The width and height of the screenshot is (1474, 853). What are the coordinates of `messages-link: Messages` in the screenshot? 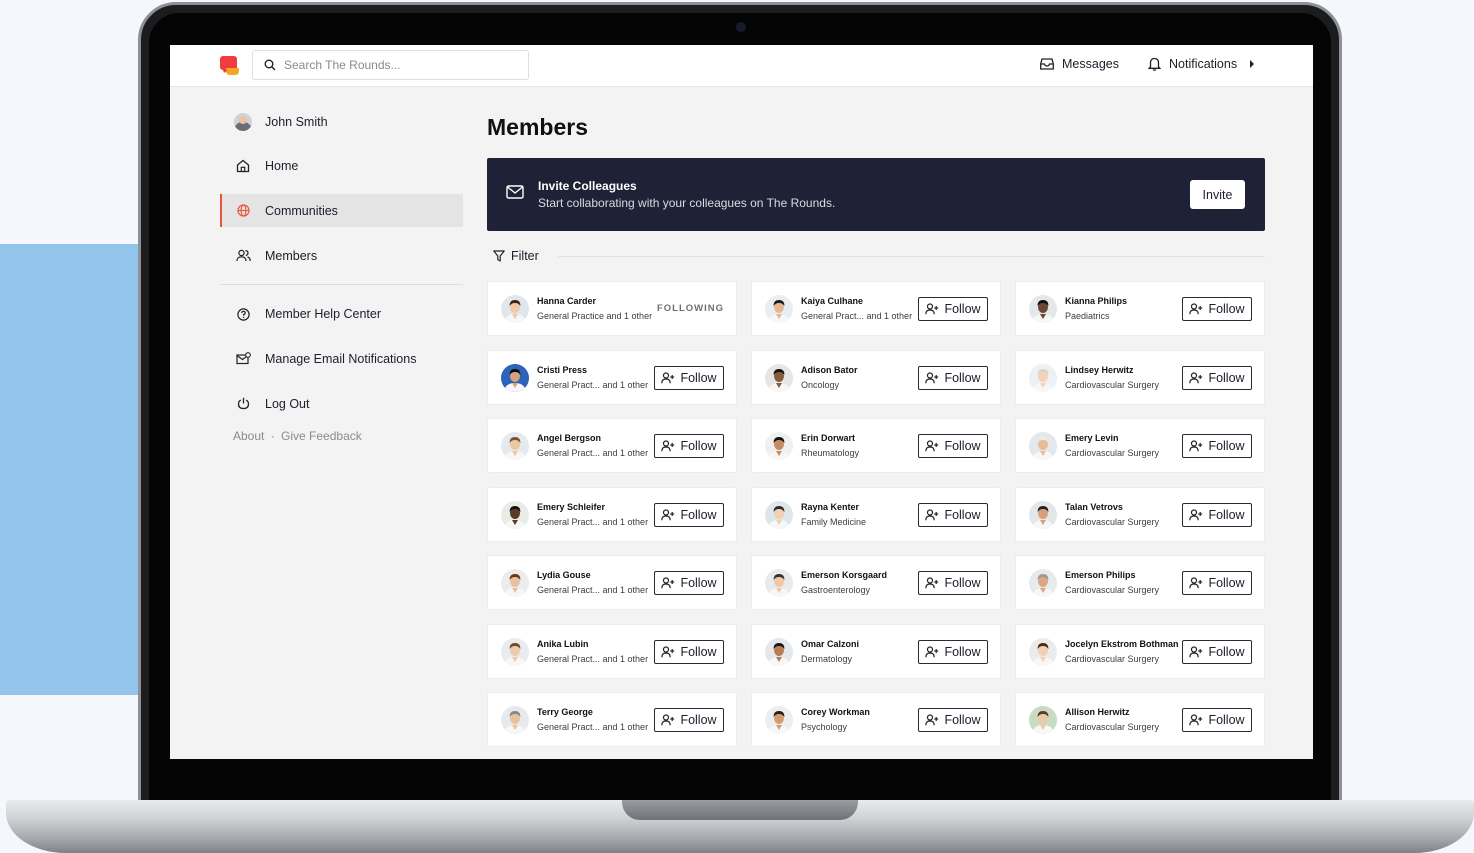 It's located at (1079, 64).